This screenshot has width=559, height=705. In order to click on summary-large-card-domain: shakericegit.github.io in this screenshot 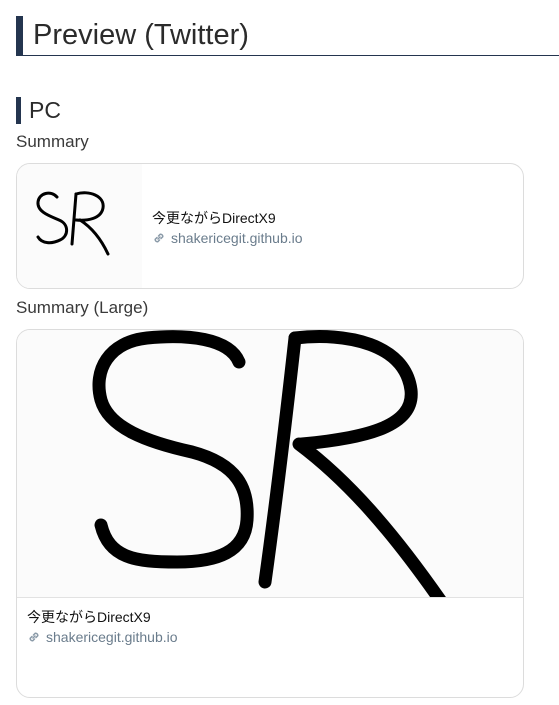, I will do `click(102, 637)`.